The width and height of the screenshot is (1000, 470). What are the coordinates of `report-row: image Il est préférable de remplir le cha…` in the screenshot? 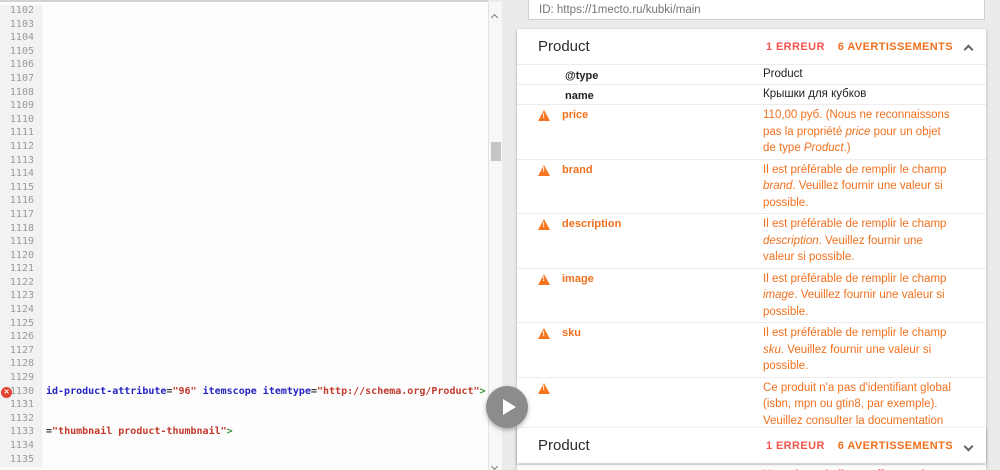 It's located at (751, 295).